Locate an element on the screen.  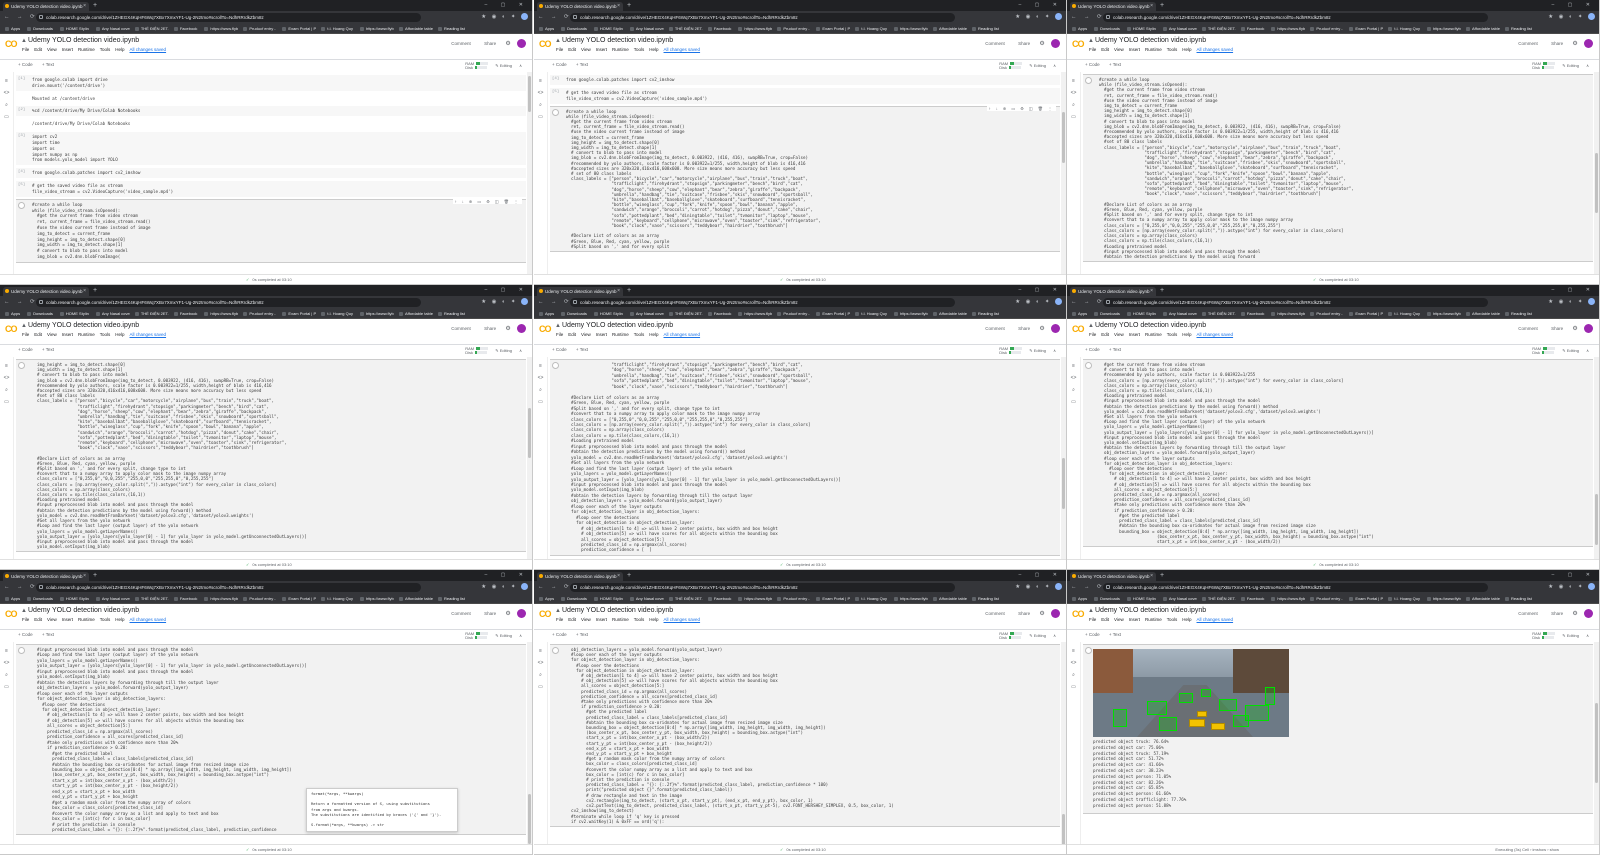
menu-runtime: Runtime is located at coordinates (1153, 334).